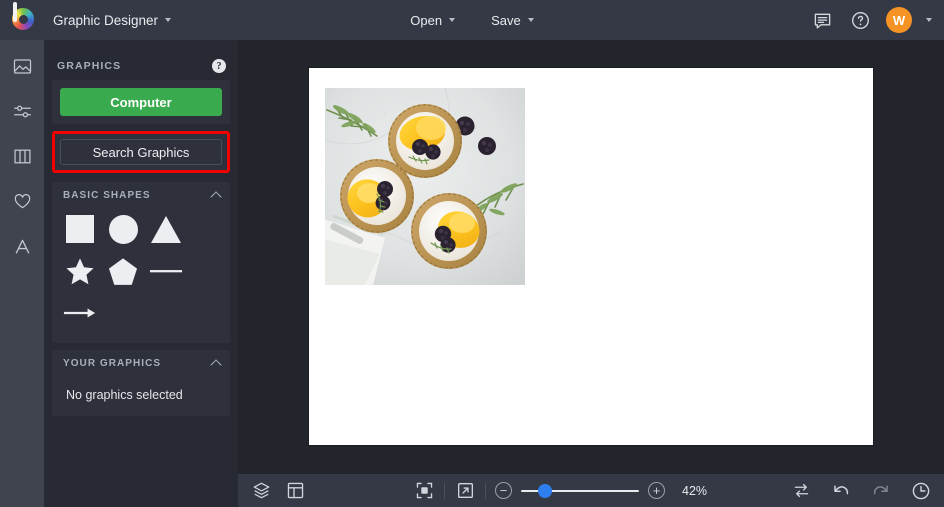  What do you see at coordinates (465, 491) in the screenshot?
I see `expand-arrow-icon` at bounding box center [465, 491].